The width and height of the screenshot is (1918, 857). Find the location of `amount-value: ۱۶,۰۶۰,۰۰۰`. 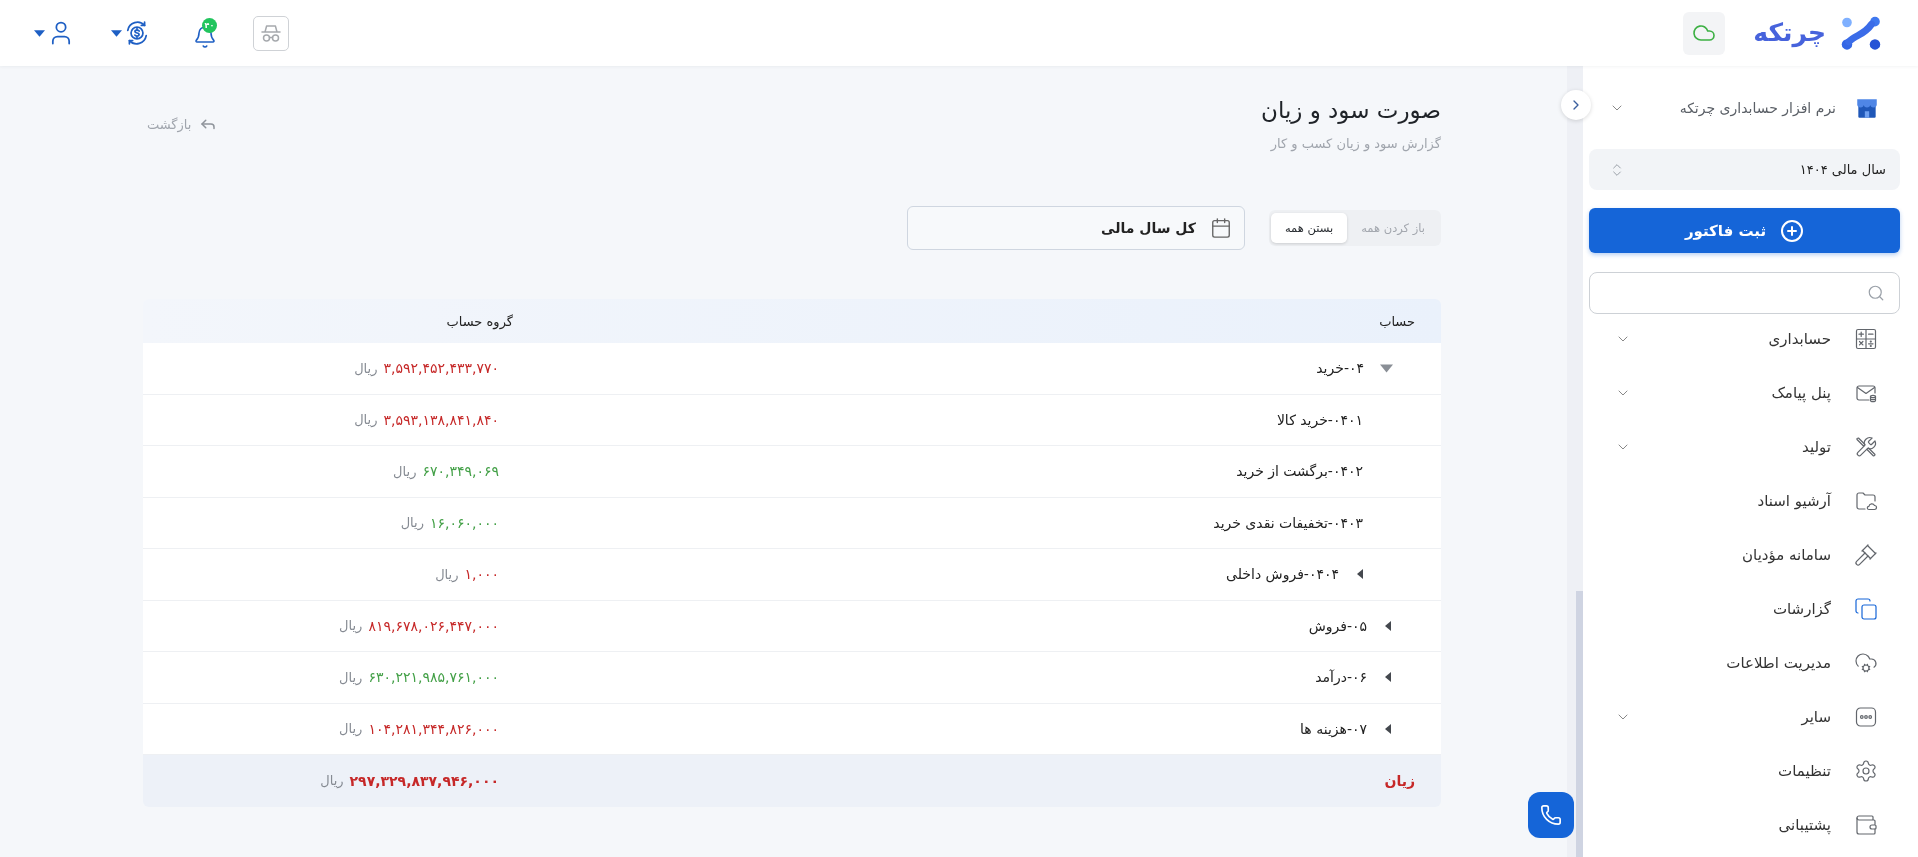

amount-value: ۱۶,۰۶۰,۰۰۰ is located at coordinates (464, 522).